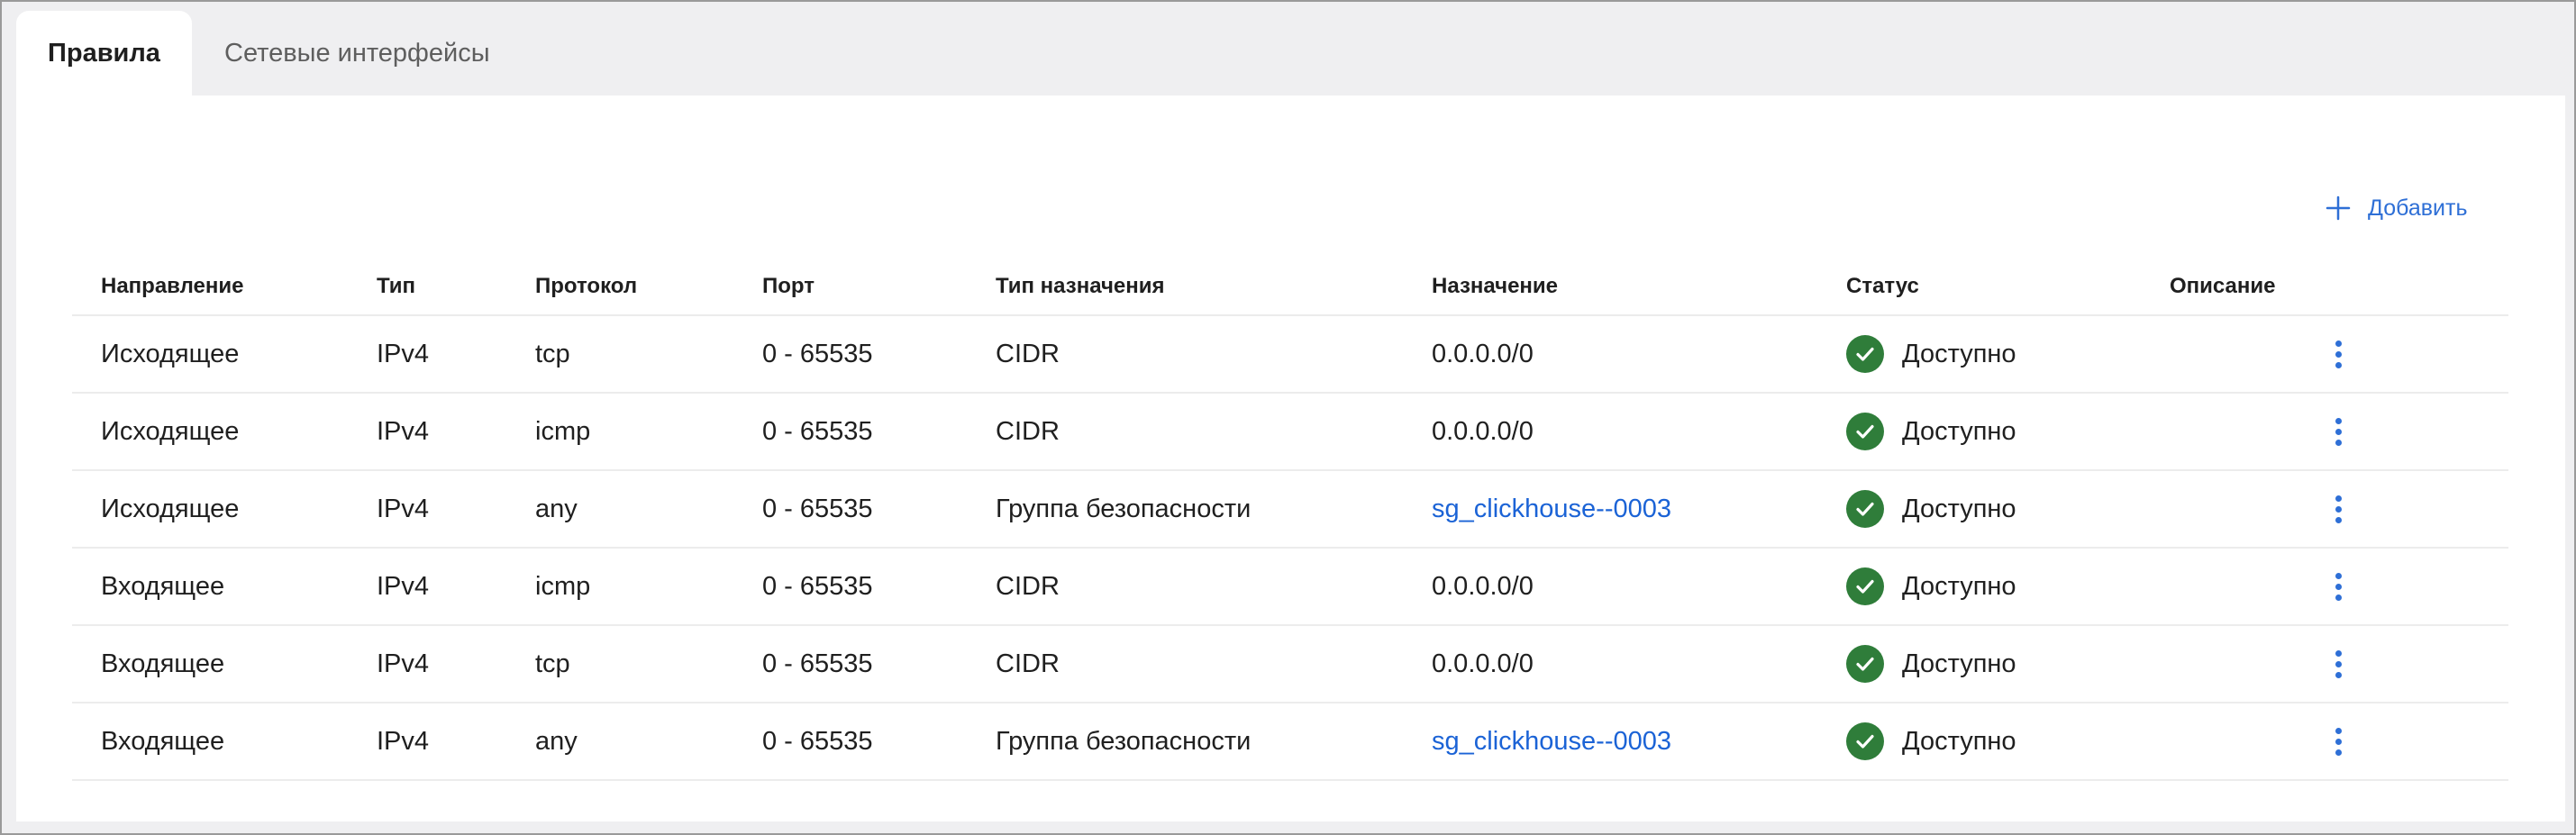 This screenshot has height=835, width=2576. I want to click on plus-icon, so click(2338, 208).